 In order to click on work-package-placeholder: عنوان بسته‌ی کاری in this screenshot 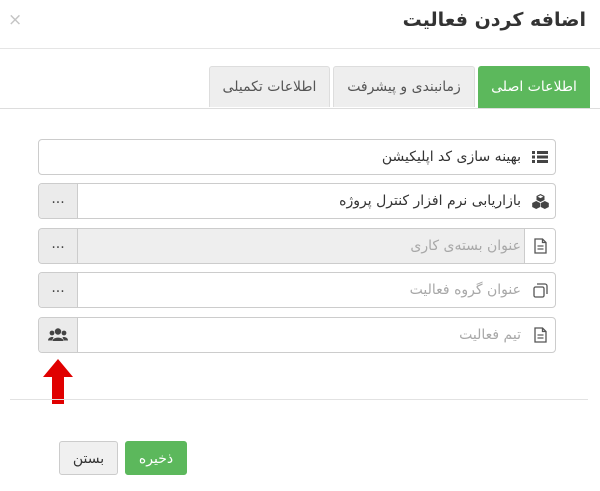, I will do `click(465, 246)`.